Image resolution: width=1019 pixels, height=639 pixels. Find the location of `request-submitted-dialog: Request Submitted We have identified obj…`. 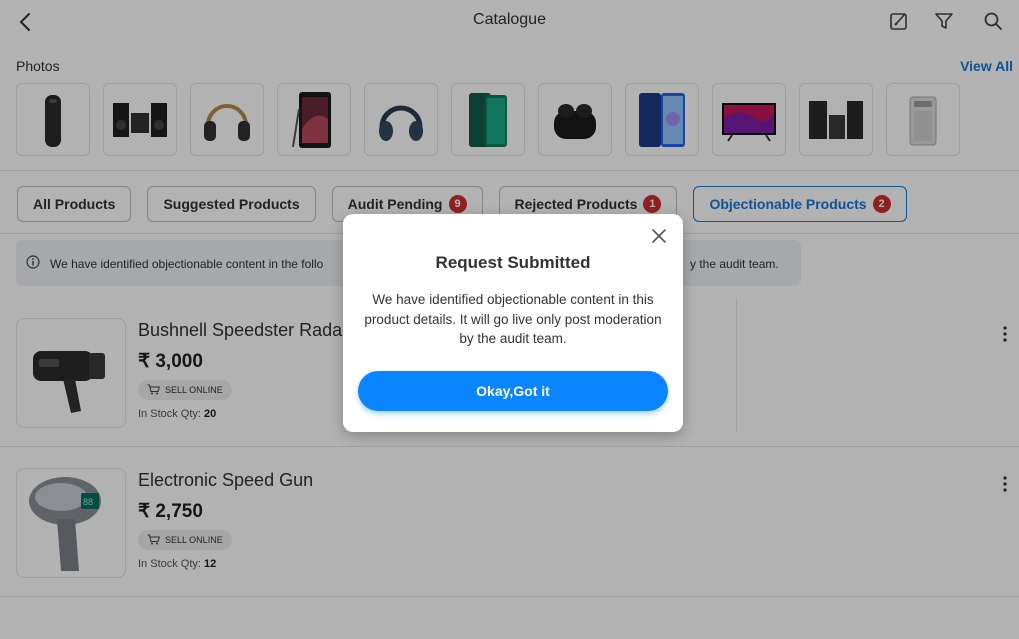

request-submitted-dialog: Request Submitted We have identified obj… is located at coordinates (513, 323).